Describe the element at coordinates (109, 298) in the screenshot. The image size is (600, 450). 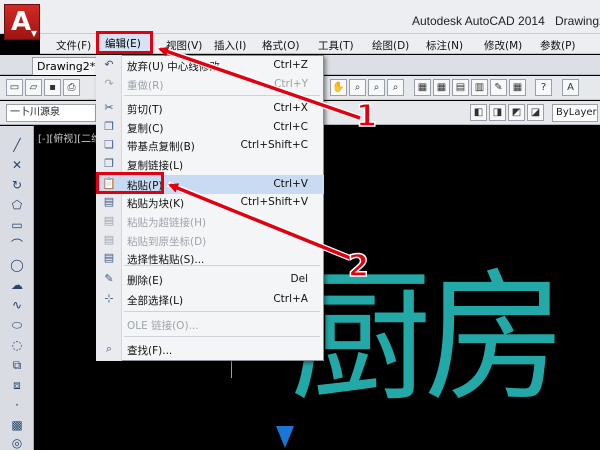
I see `select-all-icon: ⊹` at that location.